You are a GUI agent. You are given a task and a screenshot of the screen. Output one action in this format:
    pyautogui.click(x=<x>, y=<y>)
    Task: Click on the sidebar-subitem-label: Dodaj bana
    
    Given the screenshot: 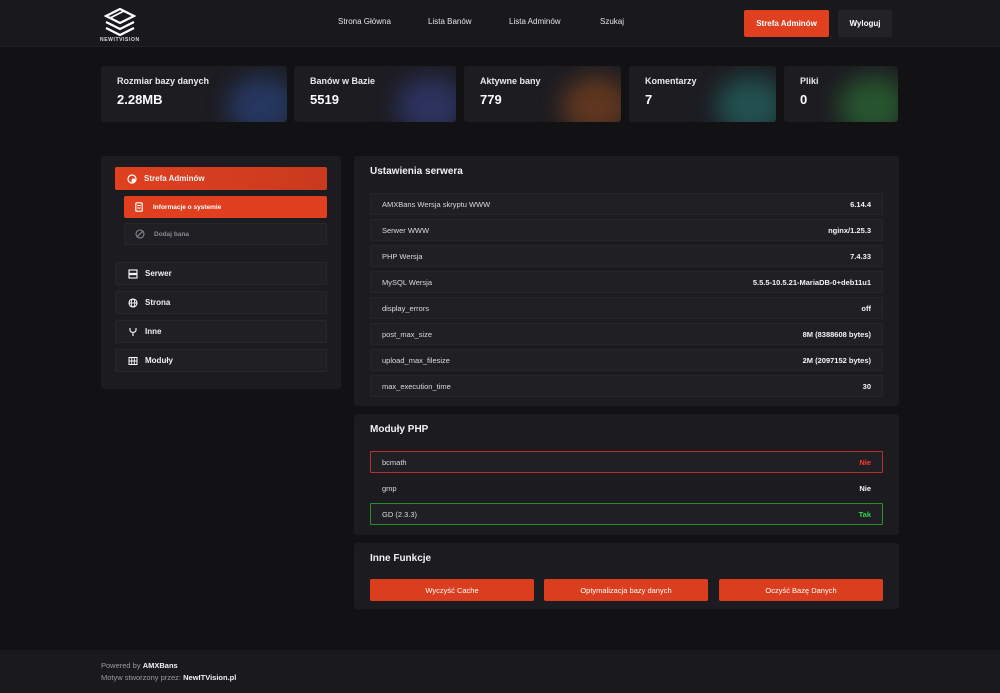 What is the action you would take?
    pyautogui.click(x=172, y=234)
    